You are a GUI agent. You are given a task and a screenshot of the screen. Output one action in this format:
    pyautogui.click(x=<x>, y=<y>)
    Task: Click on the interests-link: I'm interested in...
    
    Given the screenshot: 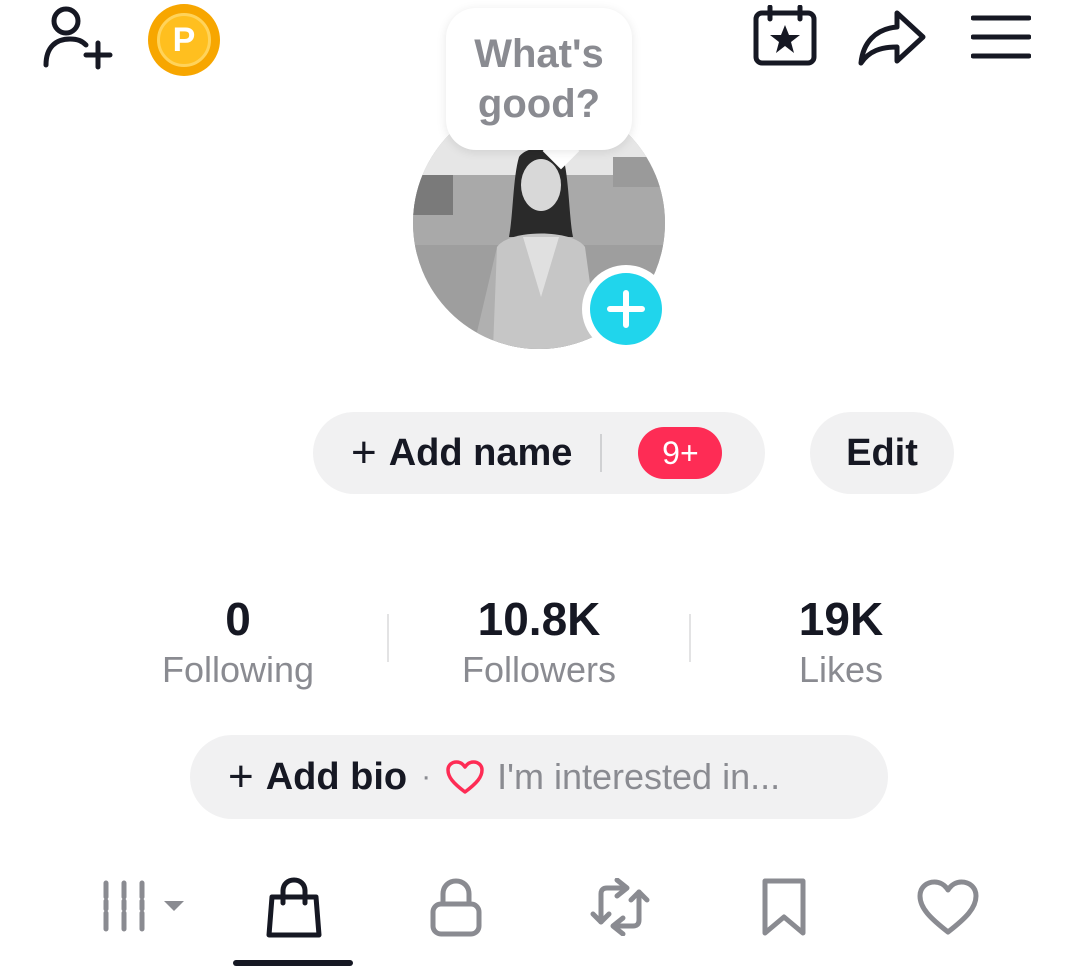 What is the action you would take?
    pyautogui.click(x=638, y=777)
    